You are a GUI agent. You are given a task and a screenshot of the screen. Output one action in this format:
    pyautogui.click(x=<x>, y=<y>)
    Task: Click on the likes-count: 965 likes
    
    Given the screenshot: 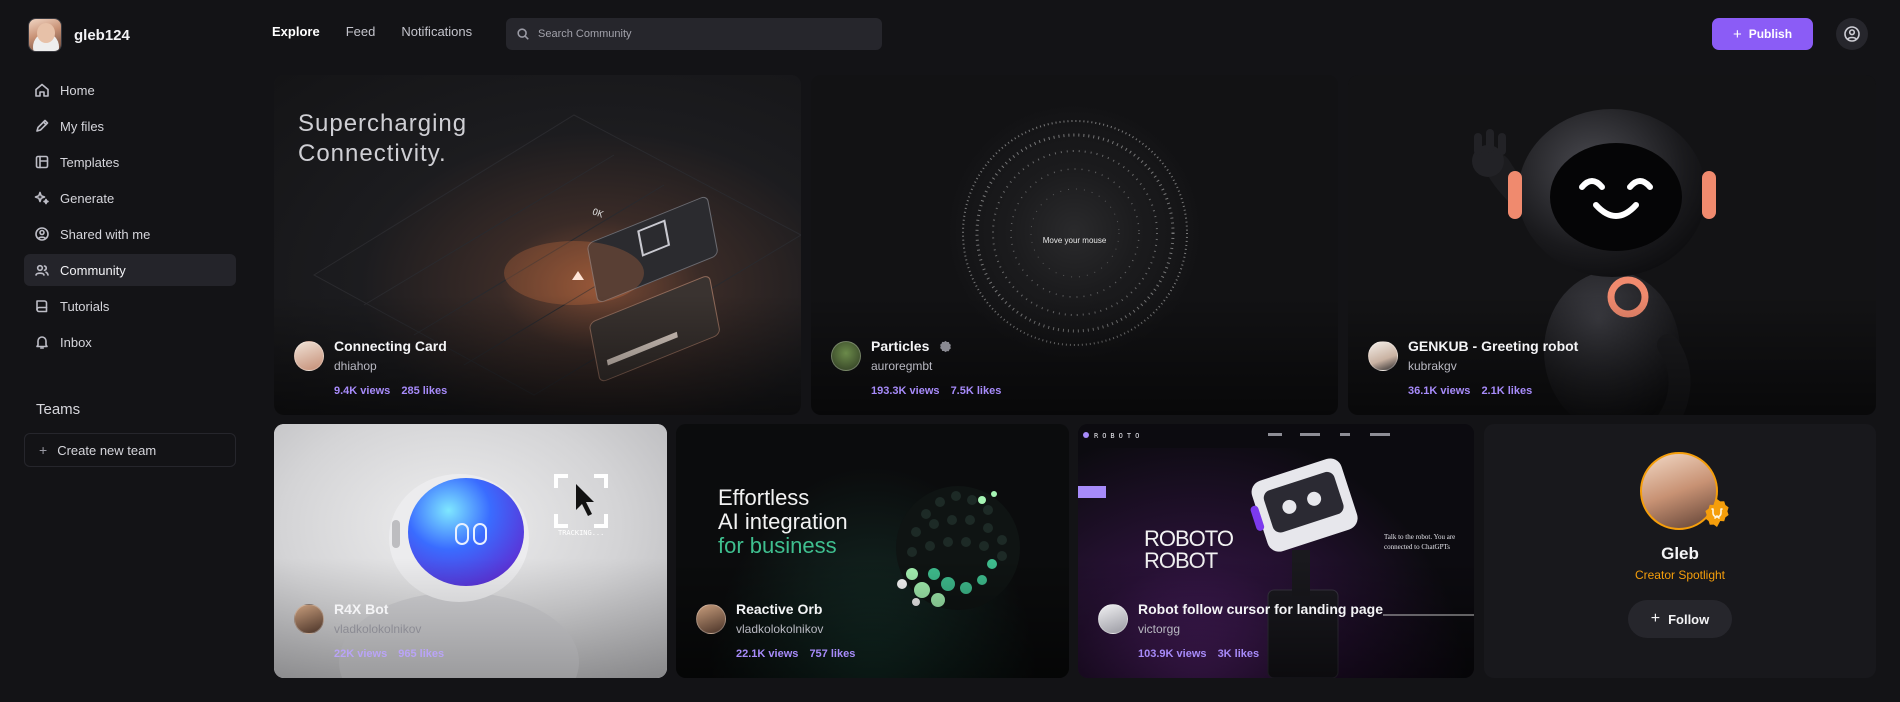 What is the action you would take?
    pyautogui.click(x=421, y=654)
    